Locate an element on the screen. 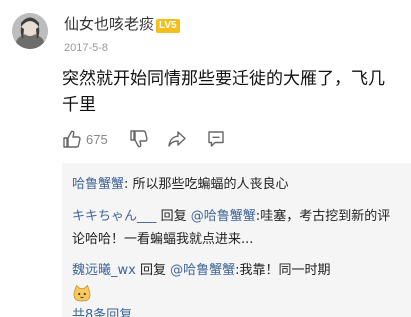 The width and height of the screenshot is (411, 317). view-all-replies-link: 共8条回复 is located at coordinates (102, 312).